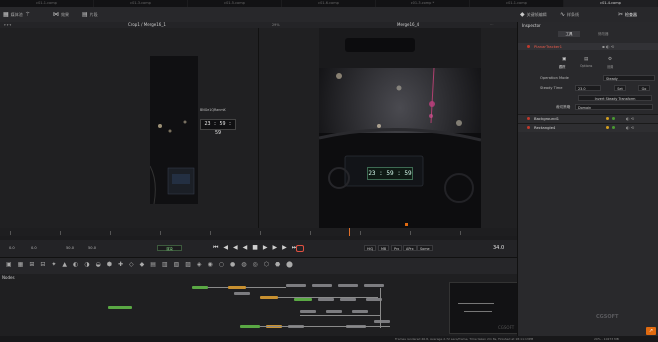 The width and height of the screenshot is (658, 342). I want to click on effects-label: 效果, so click(65, 14).